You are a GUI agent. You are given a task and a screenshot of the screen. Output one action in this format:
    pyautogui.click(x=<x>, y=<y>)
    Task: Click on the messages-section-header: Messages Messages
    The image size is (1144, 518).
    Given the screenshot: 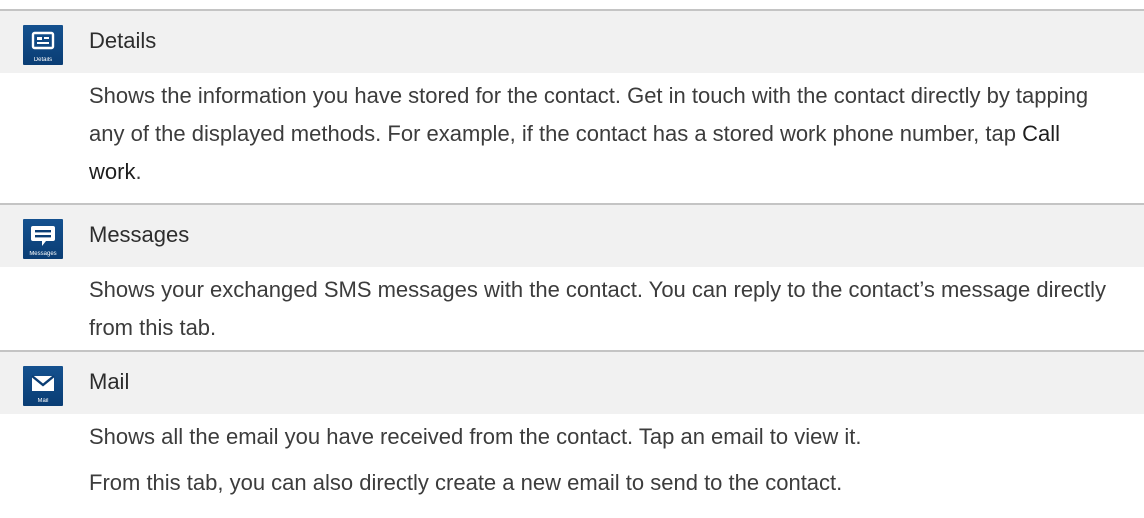 What is the action you would take?
    pyautogui.click(x=572, y=236)
    